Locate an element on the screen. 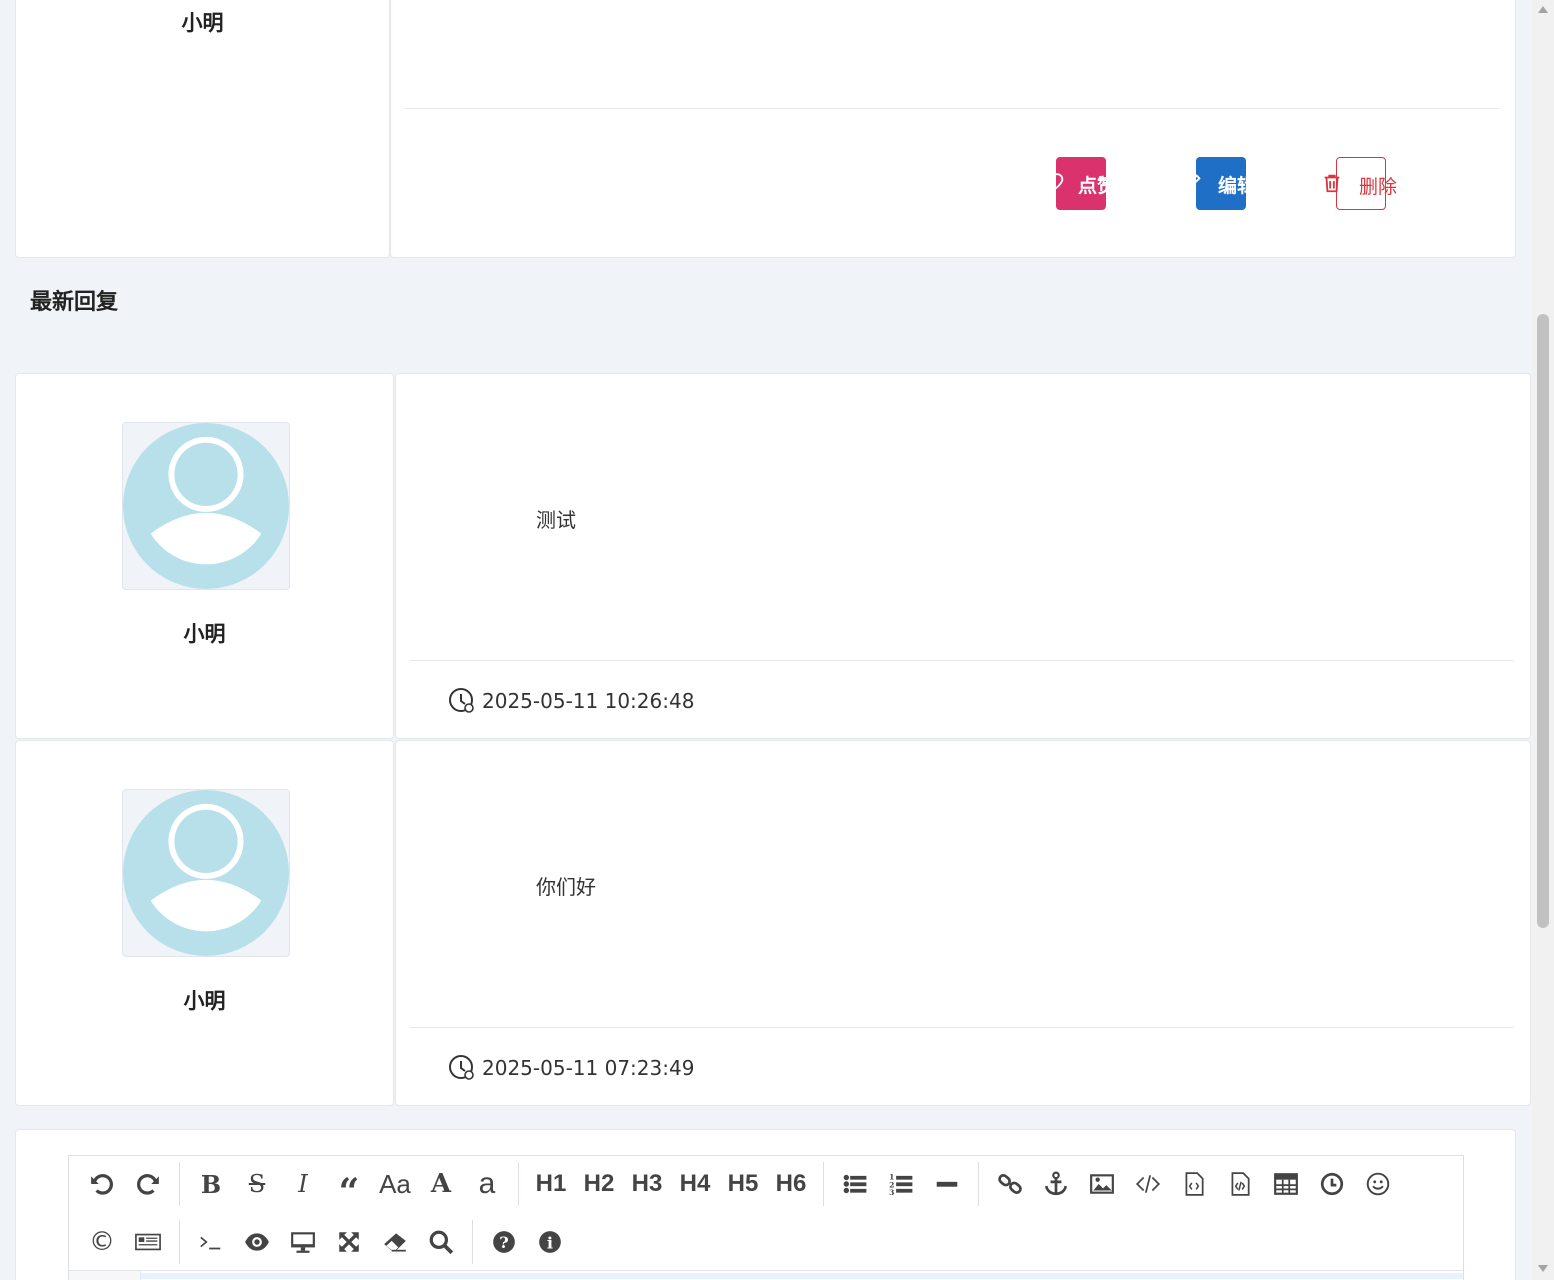  bold-icon: B is located at coordinates (211, 1184).